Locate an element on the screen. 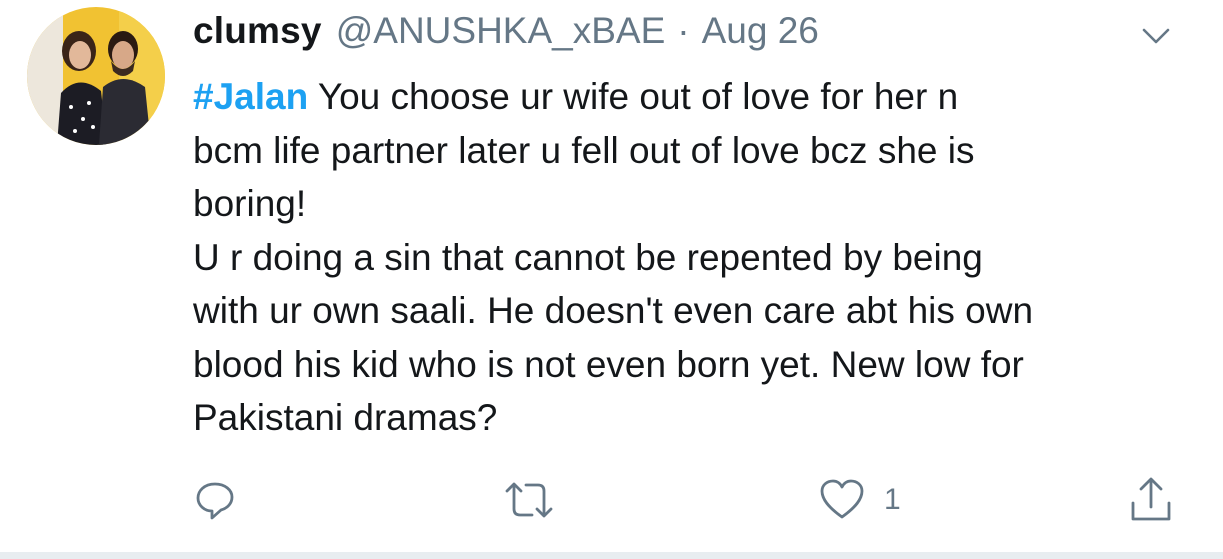  like-count: 1 is located at coordinates (892, 499).